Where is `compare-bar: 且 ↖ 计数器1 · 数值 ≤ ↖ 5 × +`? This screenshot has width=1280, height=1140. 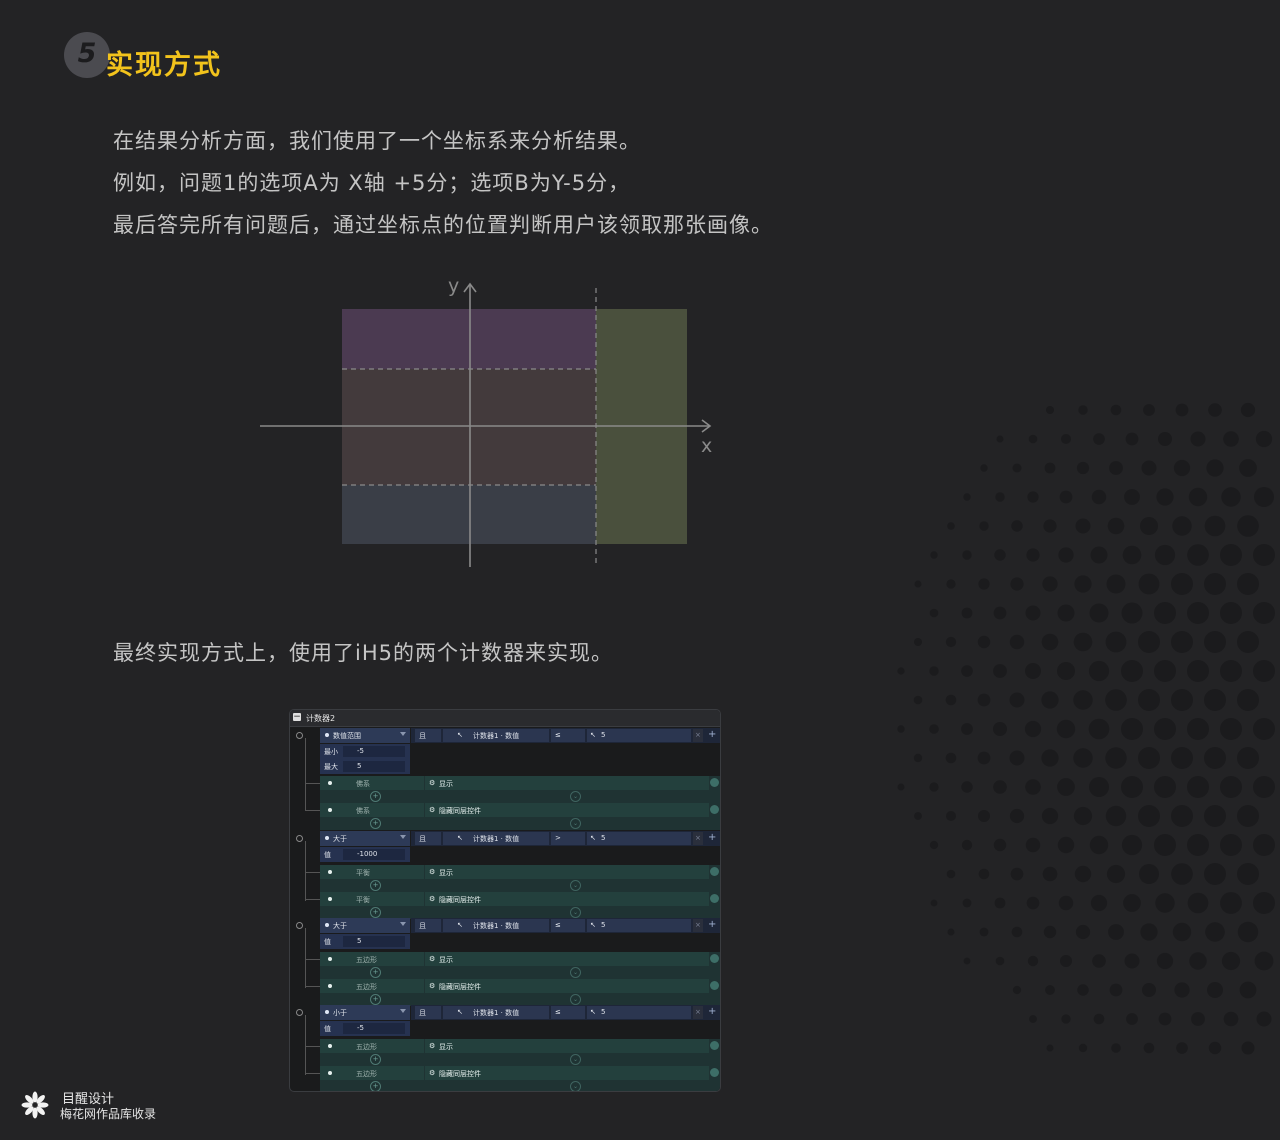 compare-bar: 且 ↖ 计数器1 · 数值 ≤ ↖ 5 × + is located at coordinates (565, 1012).